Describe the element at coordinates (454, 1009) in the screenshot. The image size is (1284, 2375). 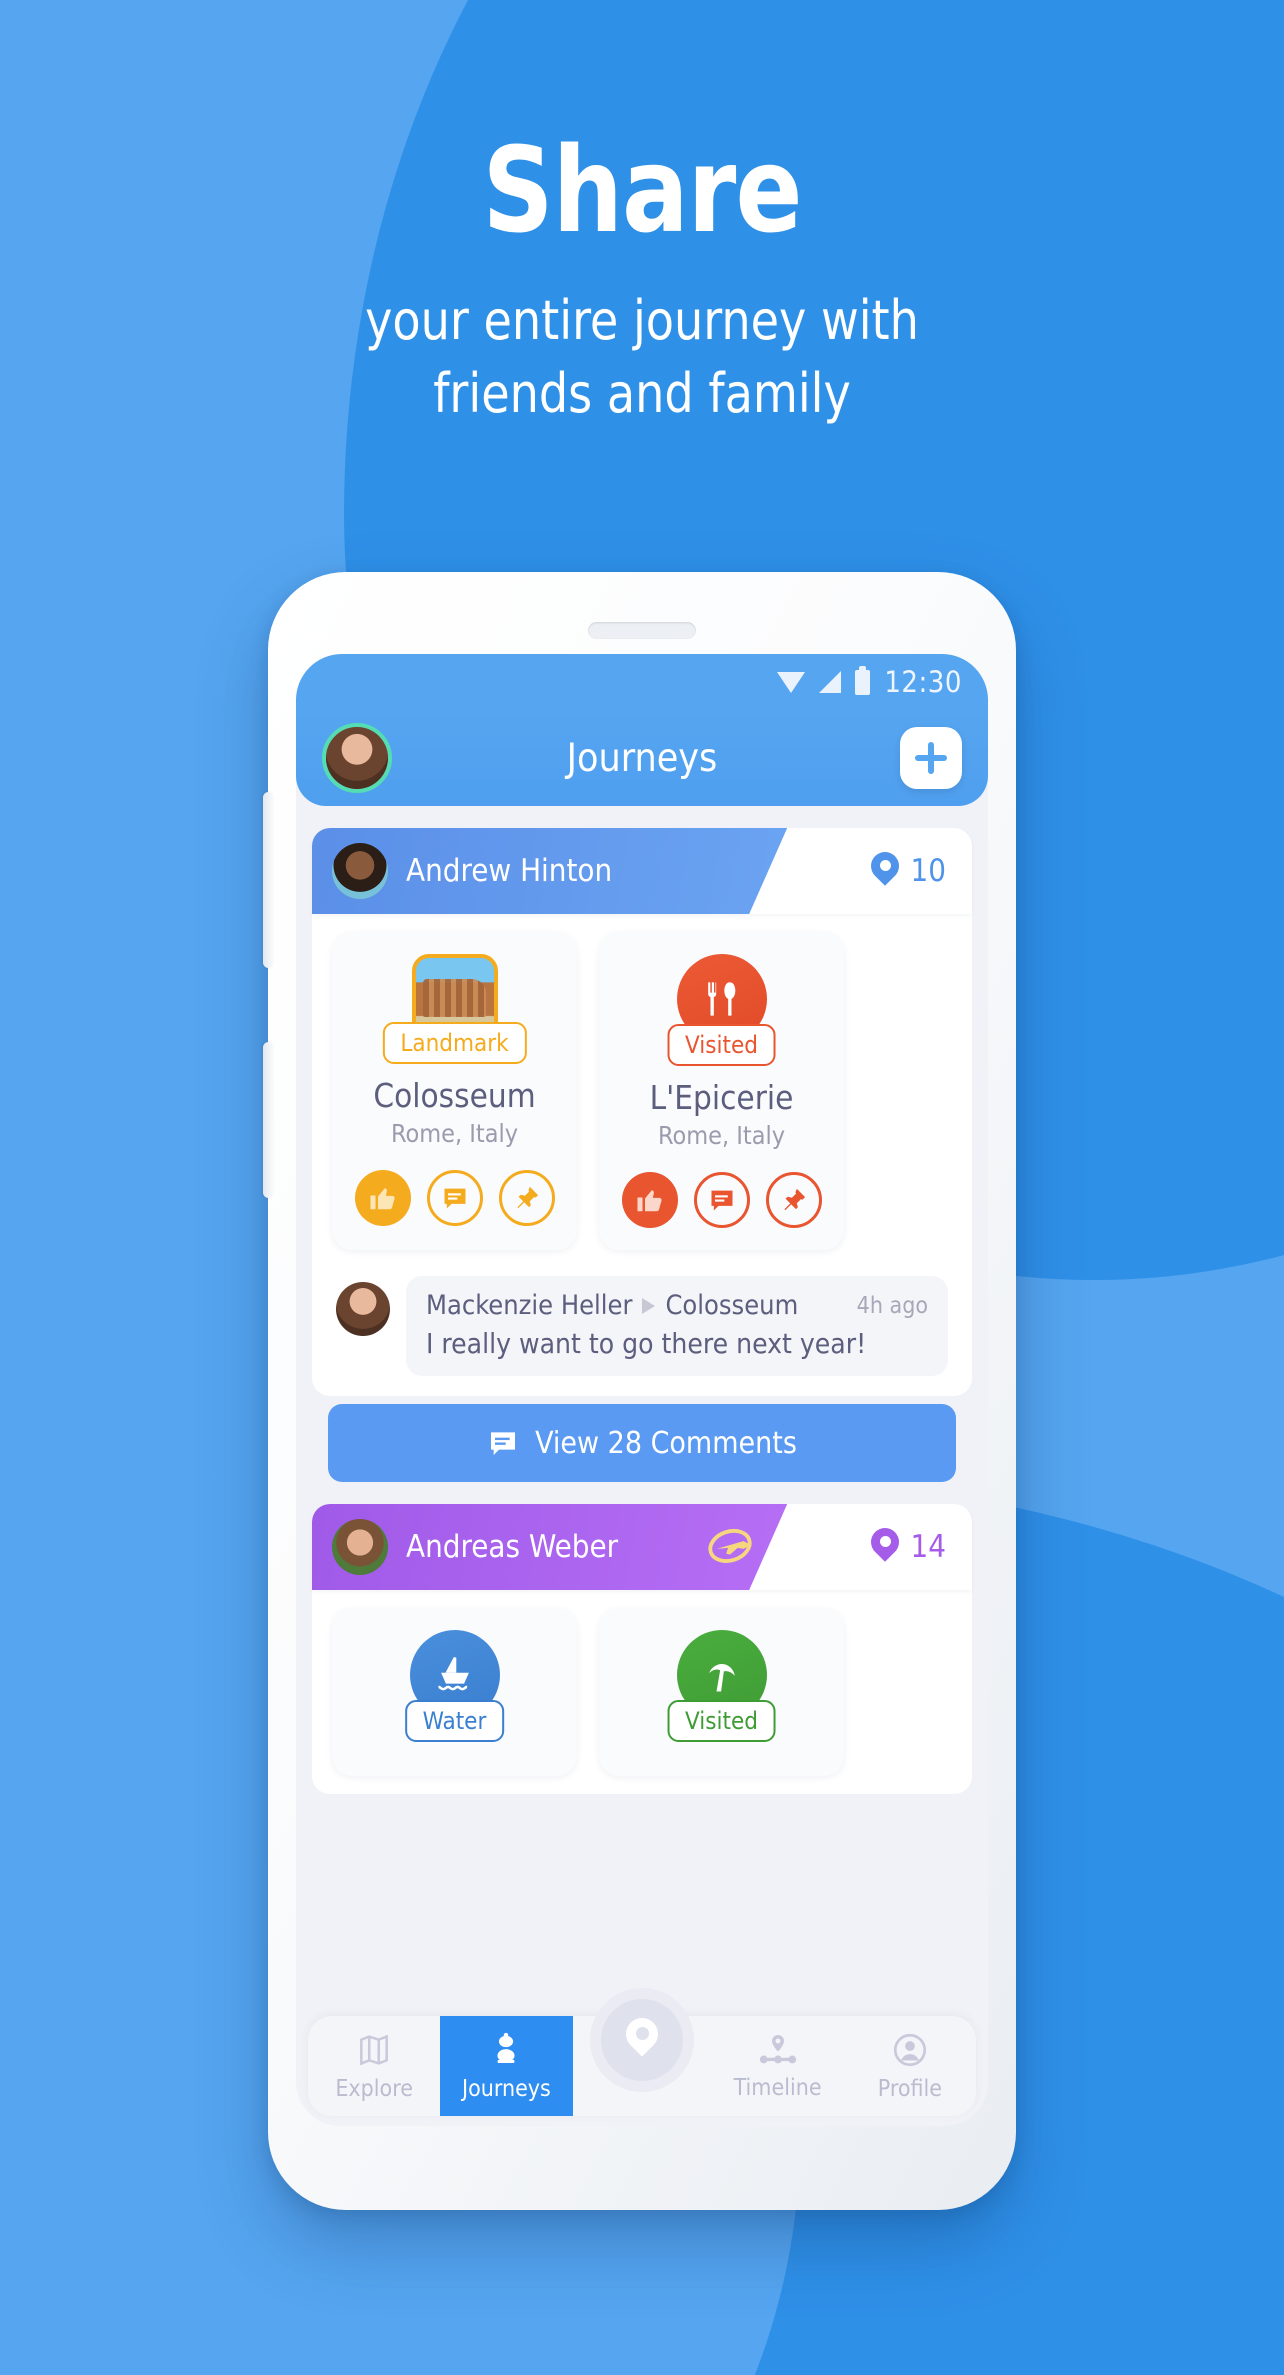
I see `place-icon-wrap: Landmark` at that location.